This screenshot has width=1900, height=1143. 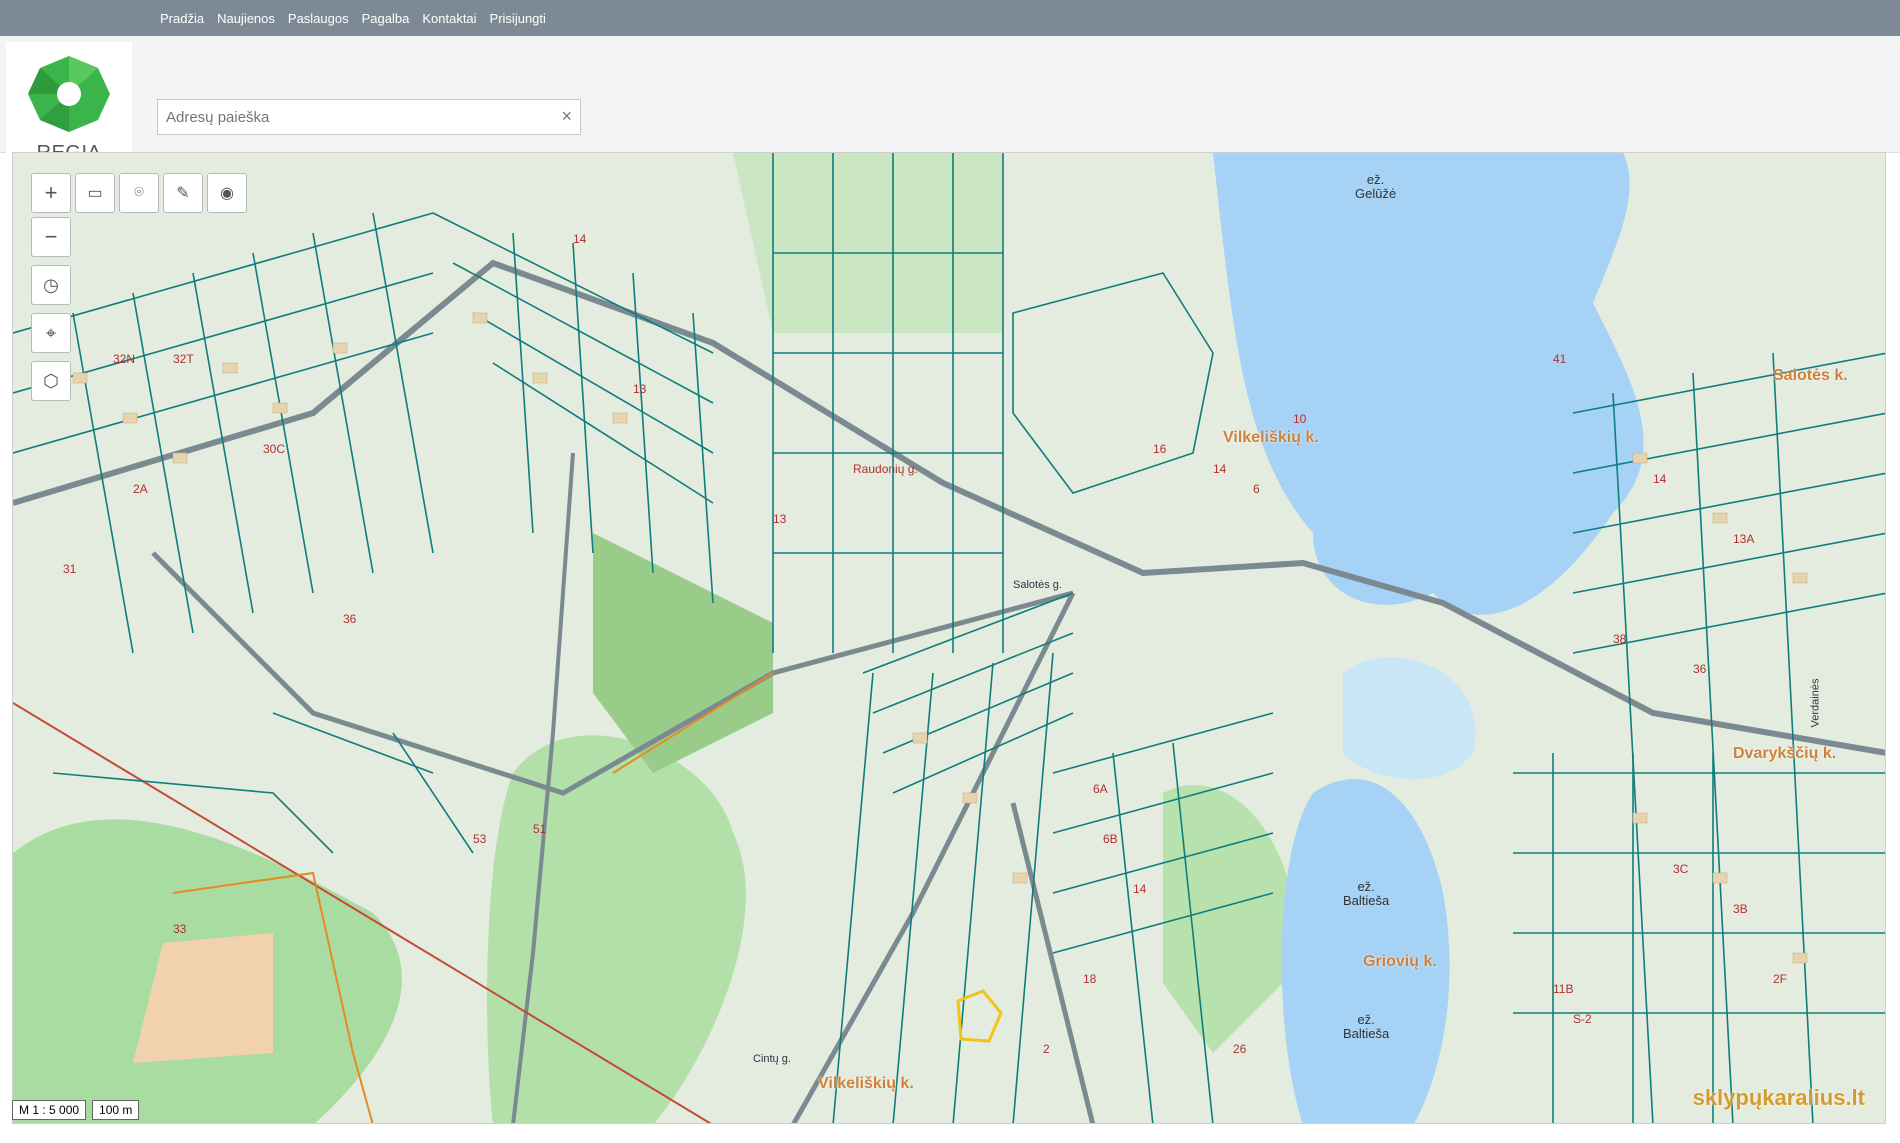 I want to click on search-input, so click(x=356, y=117).